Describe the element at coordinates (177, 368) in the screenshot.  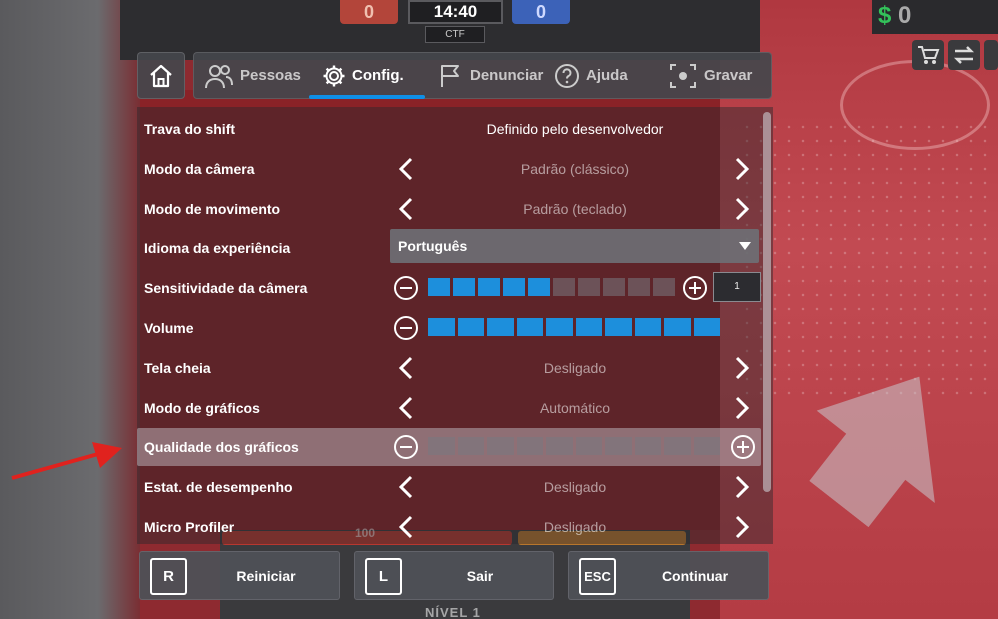
I see `setting-label: Tela cheia` at that location.